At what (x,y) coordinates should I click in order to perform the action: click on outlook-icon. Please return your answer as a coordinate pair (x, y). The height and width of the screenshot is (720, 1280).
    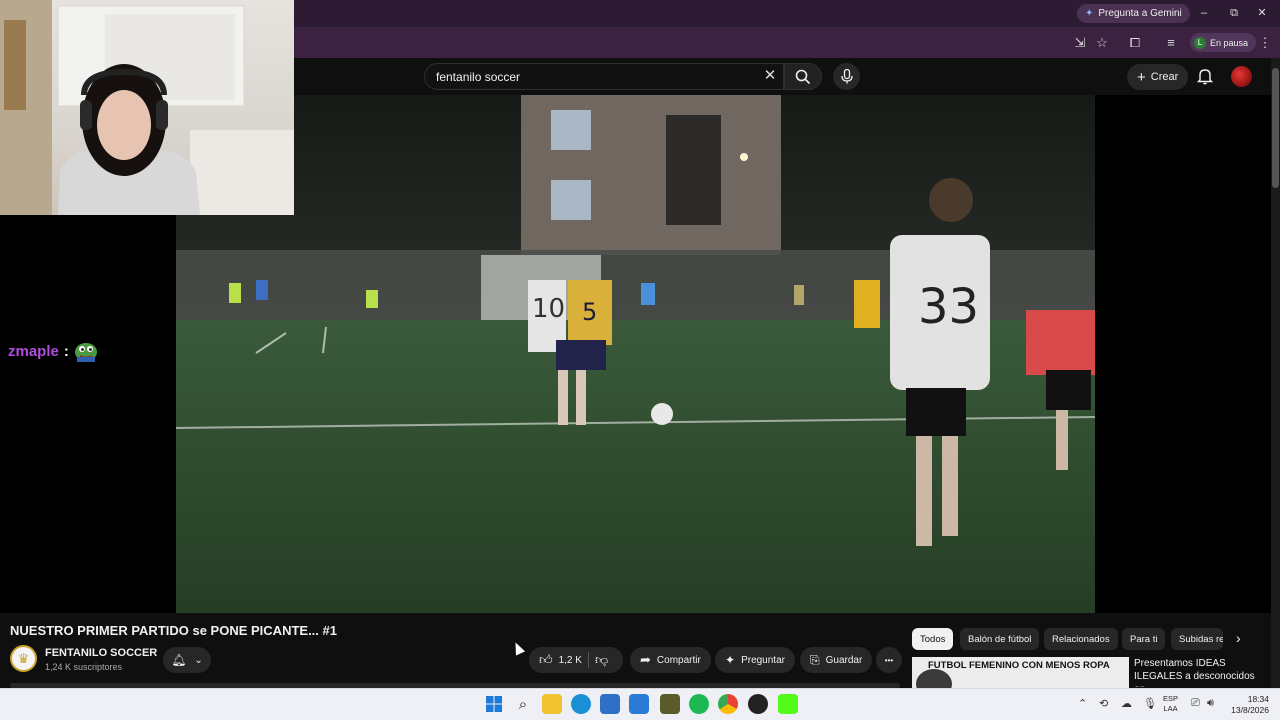
    Looking at the image, I should click on (639, 704).